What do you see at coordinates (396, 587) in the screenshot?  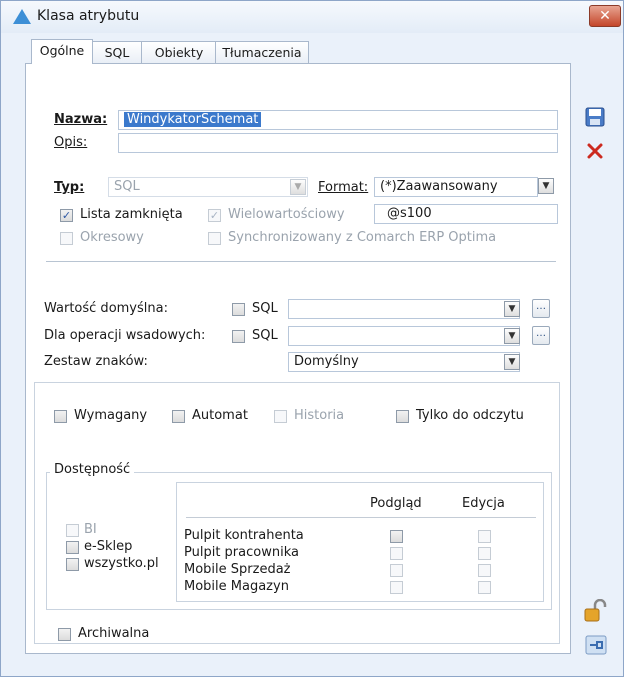 I see `preview-checkbox-mobile-magazyn` at bounding box center [396, 587].